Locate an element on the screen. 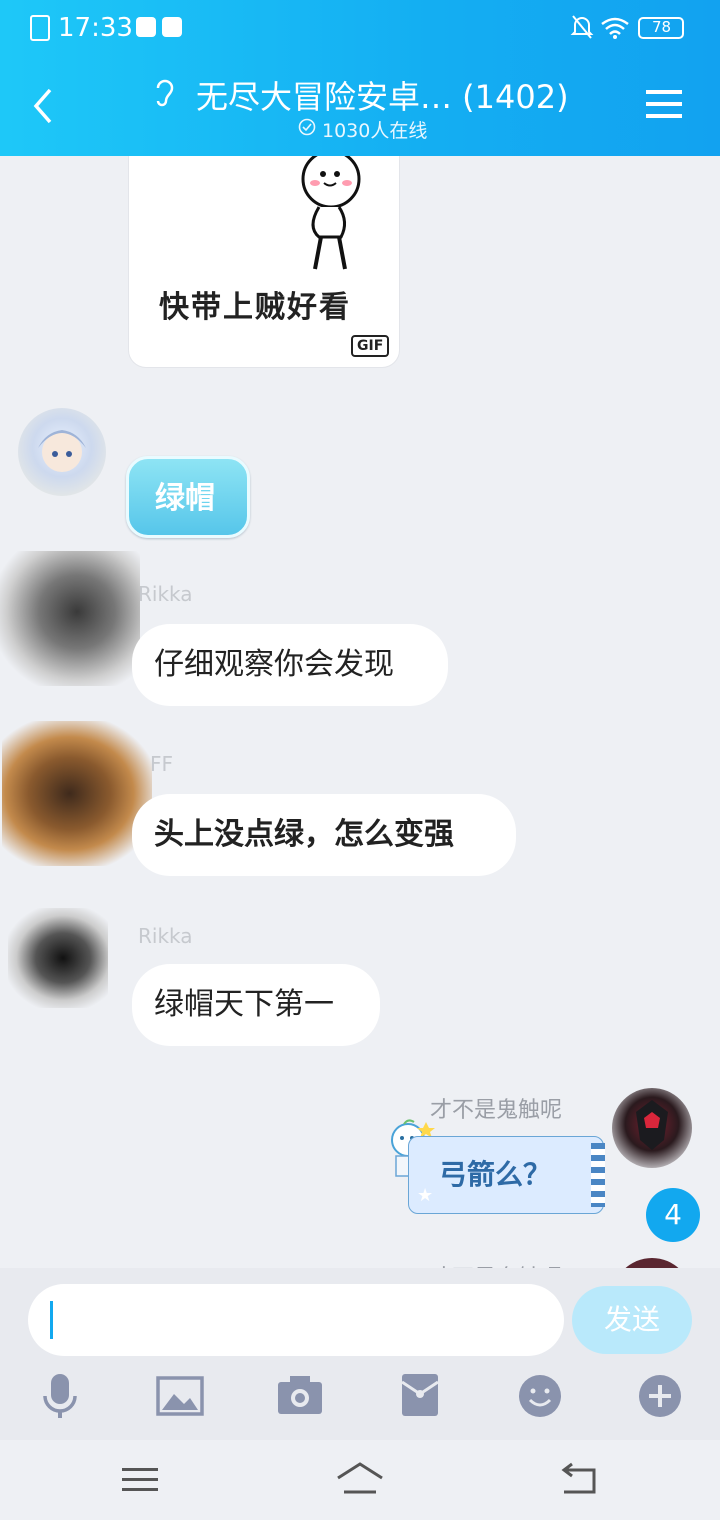 The image size is (720, 1520). message-bubble: 弓箭么？ ★ is located at coordinates (506, 1175).